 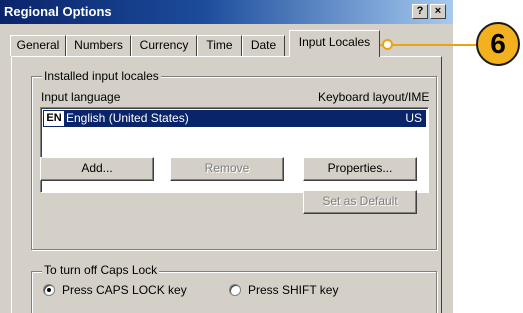 What do you see at coordinates (498, 44) in the screenshot?
I see `callout-number-badge: 6` at bounding box center [498, 44].